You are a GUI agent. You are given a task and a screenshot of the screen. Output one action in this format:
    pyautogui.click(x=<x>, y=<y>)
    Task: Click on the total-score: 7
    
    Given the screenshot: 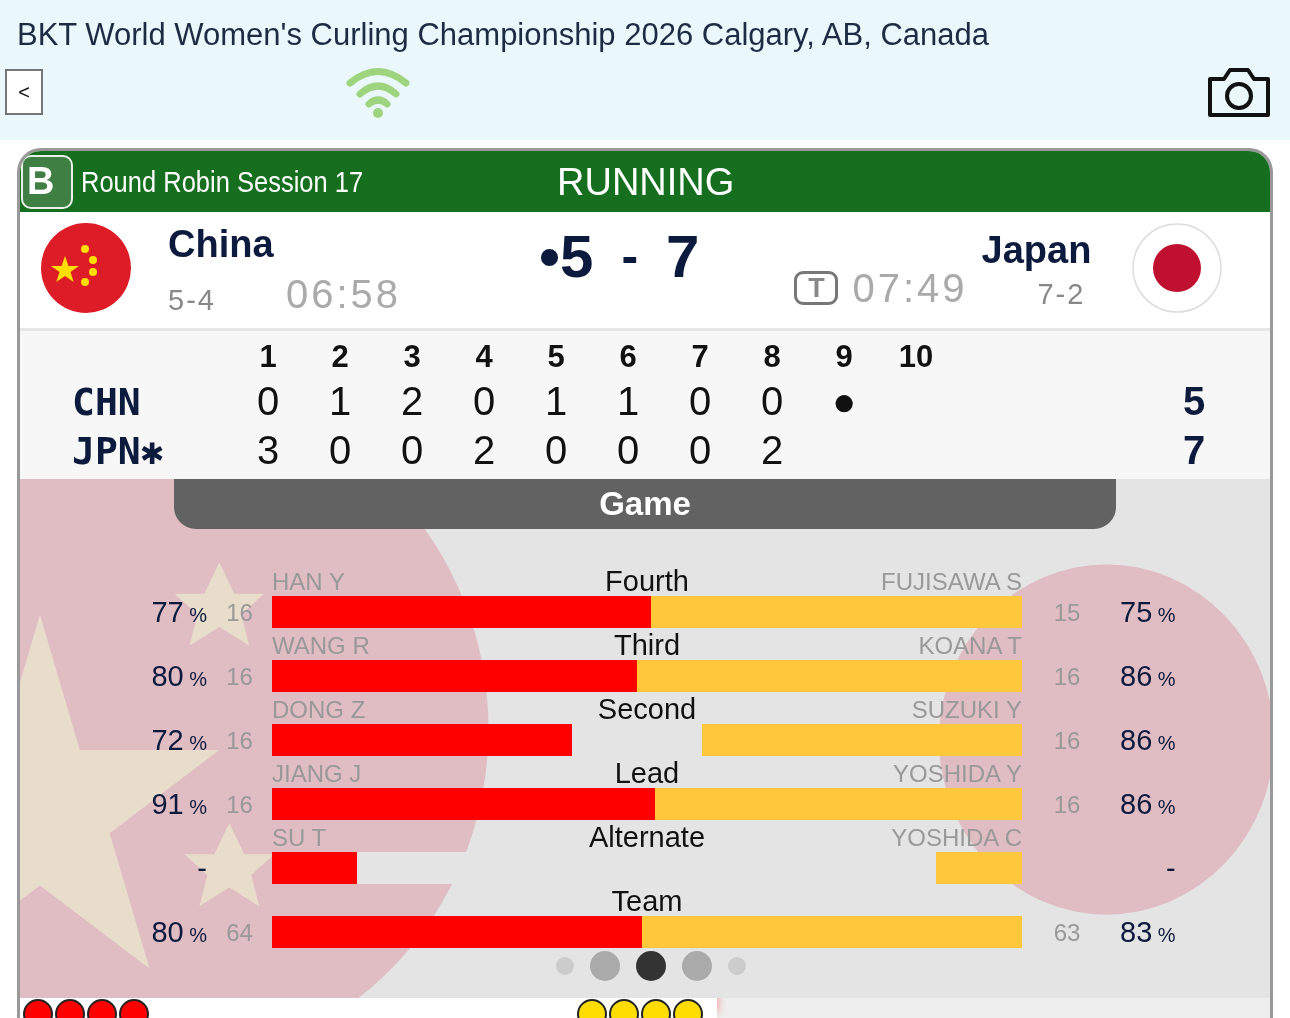 What is the action you would take?
    pyautogui.click(x=1194, y=450)
    